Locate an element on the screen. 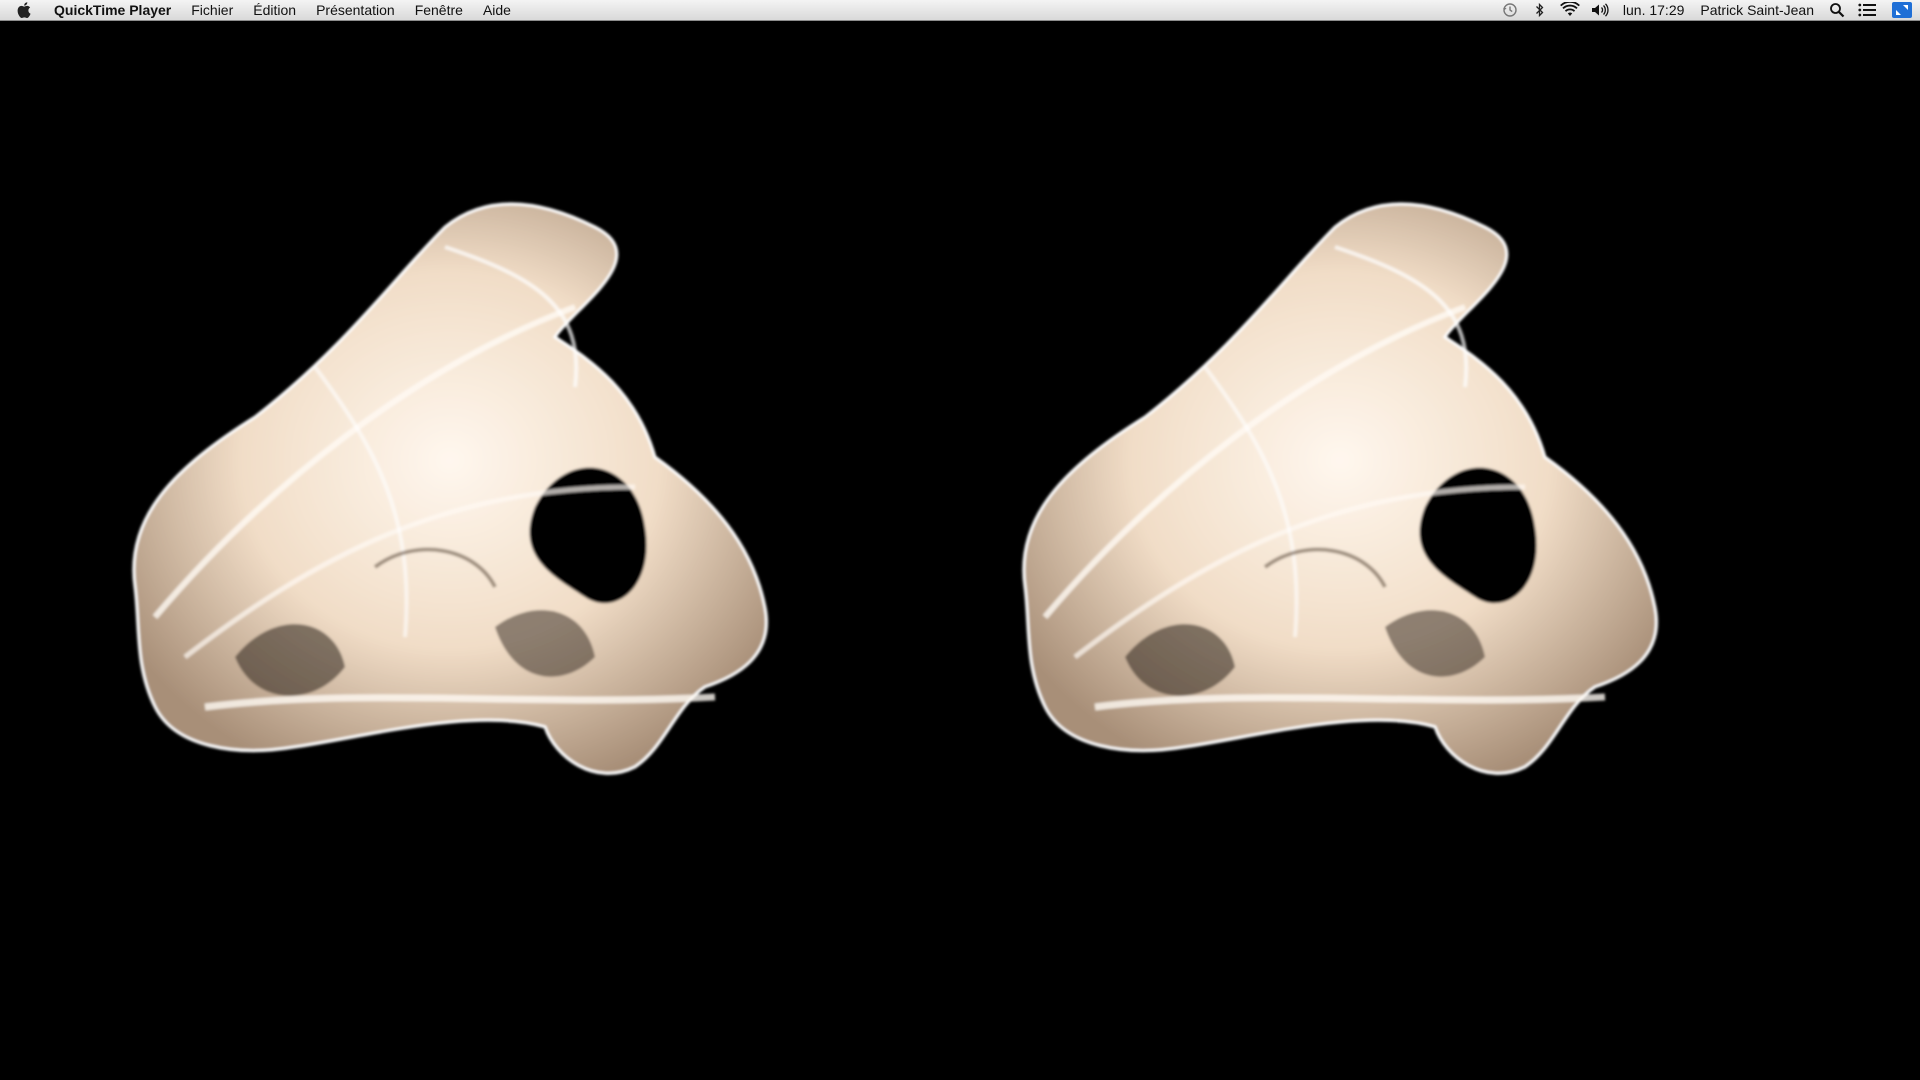  notification-center-icon is located at coordinates (1867, 10).